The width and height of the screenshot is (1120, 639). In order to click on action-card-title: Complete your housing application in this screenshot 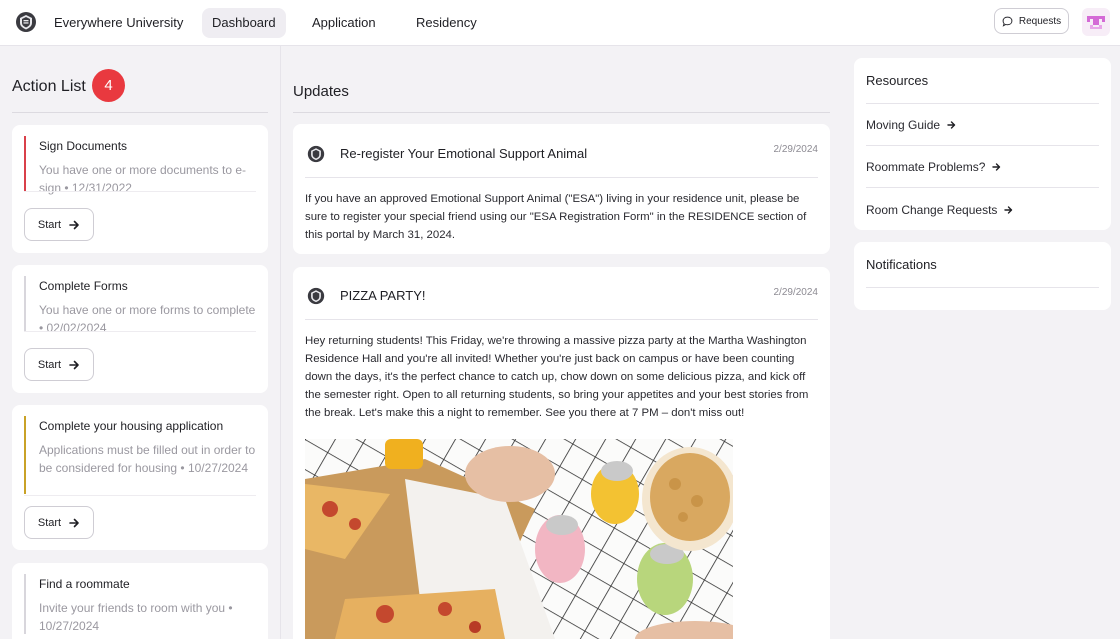, I will do `click(131, 426)`.